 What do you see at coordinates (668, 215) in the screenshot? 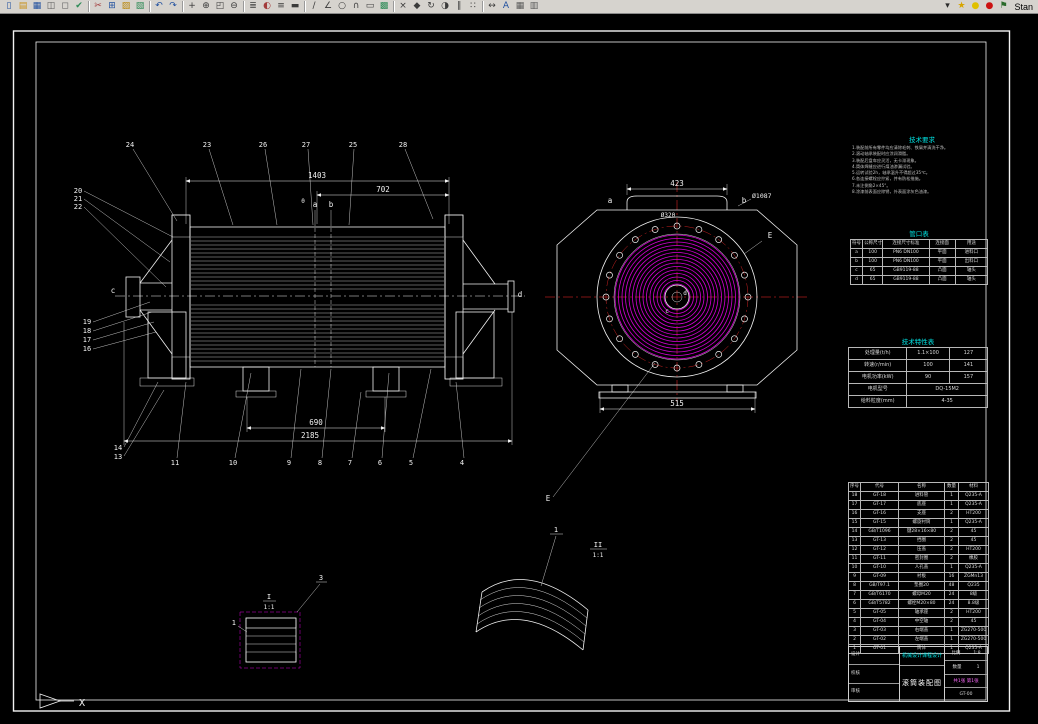
I see `dimension-text: Ø320` at bounding box center [668, 215].